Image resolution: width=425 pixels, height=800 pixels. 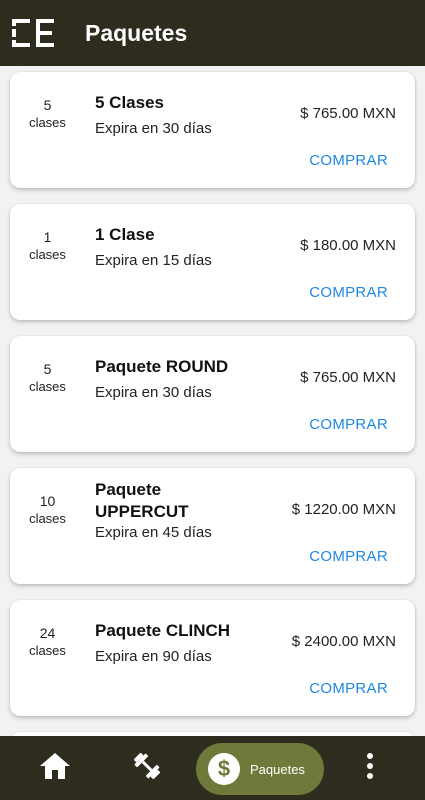 I want to click on app-bar: Paquetes, so click(x=212, y=33).